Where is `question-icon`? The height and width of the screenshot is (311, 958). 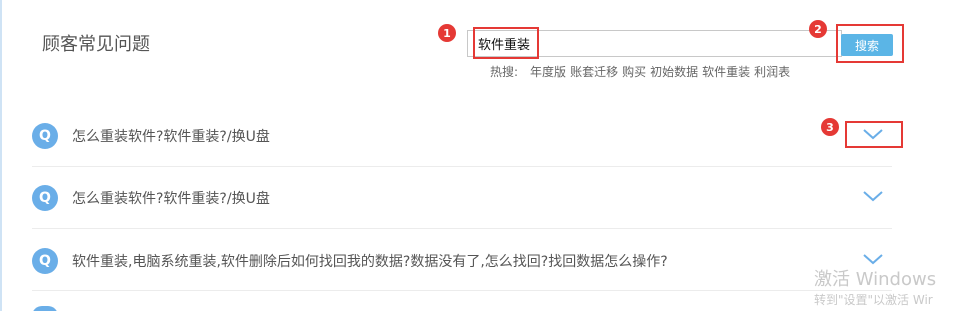 question-icon is located at coordinates (45, 308).